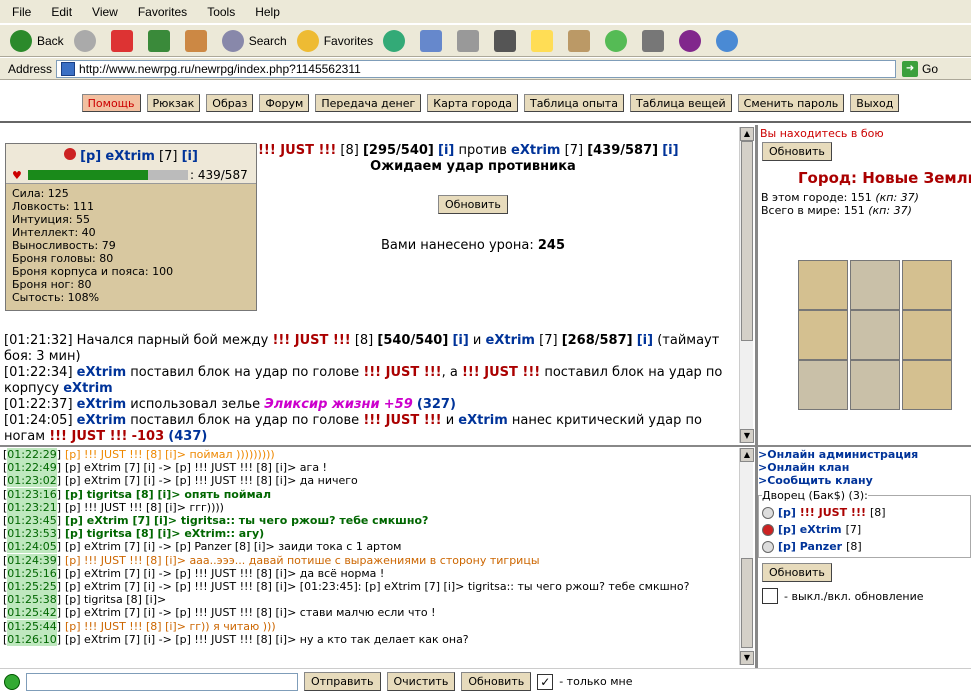 The image size is (971, 694). I want to click on back-button: Back, so click(37, 41).